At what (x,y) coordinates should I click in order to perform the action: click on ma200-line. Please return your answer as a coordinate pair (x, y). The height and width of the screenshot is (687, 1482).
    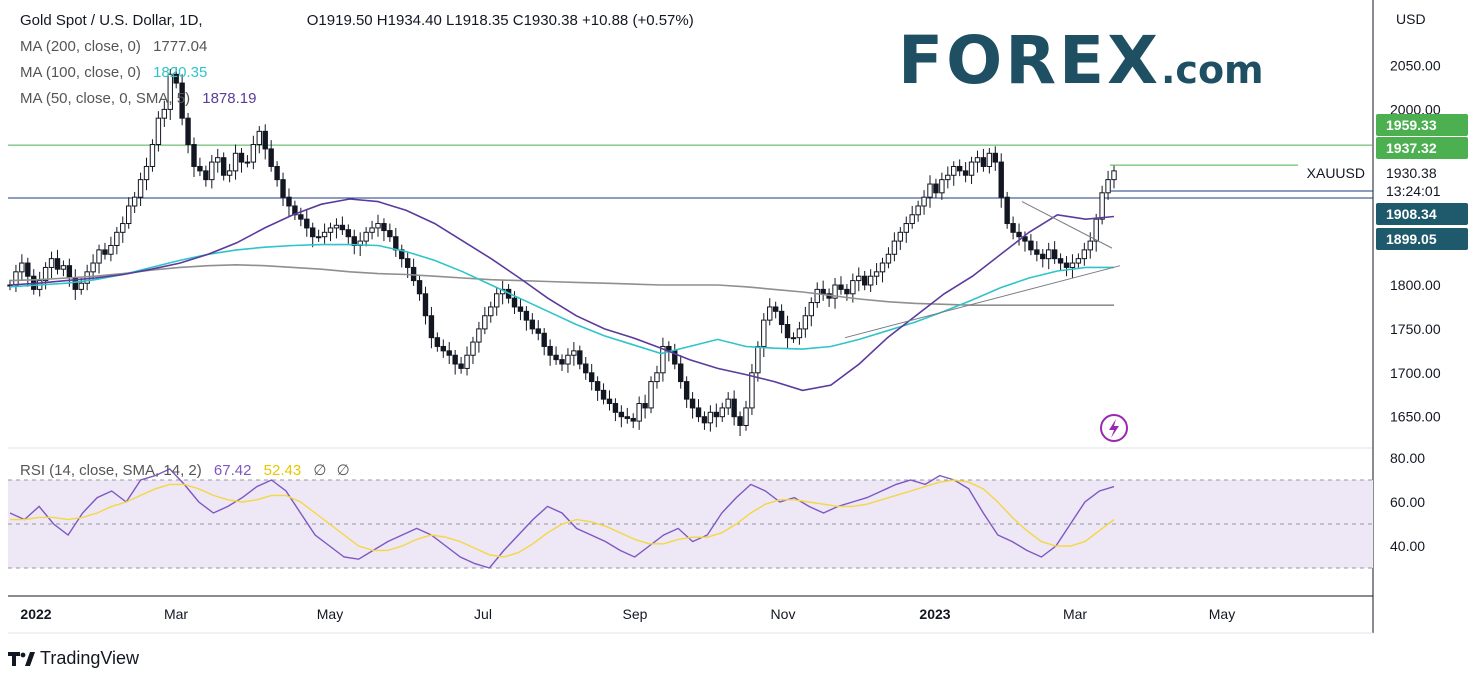
    Looking at the image, I should click on (561, 284).